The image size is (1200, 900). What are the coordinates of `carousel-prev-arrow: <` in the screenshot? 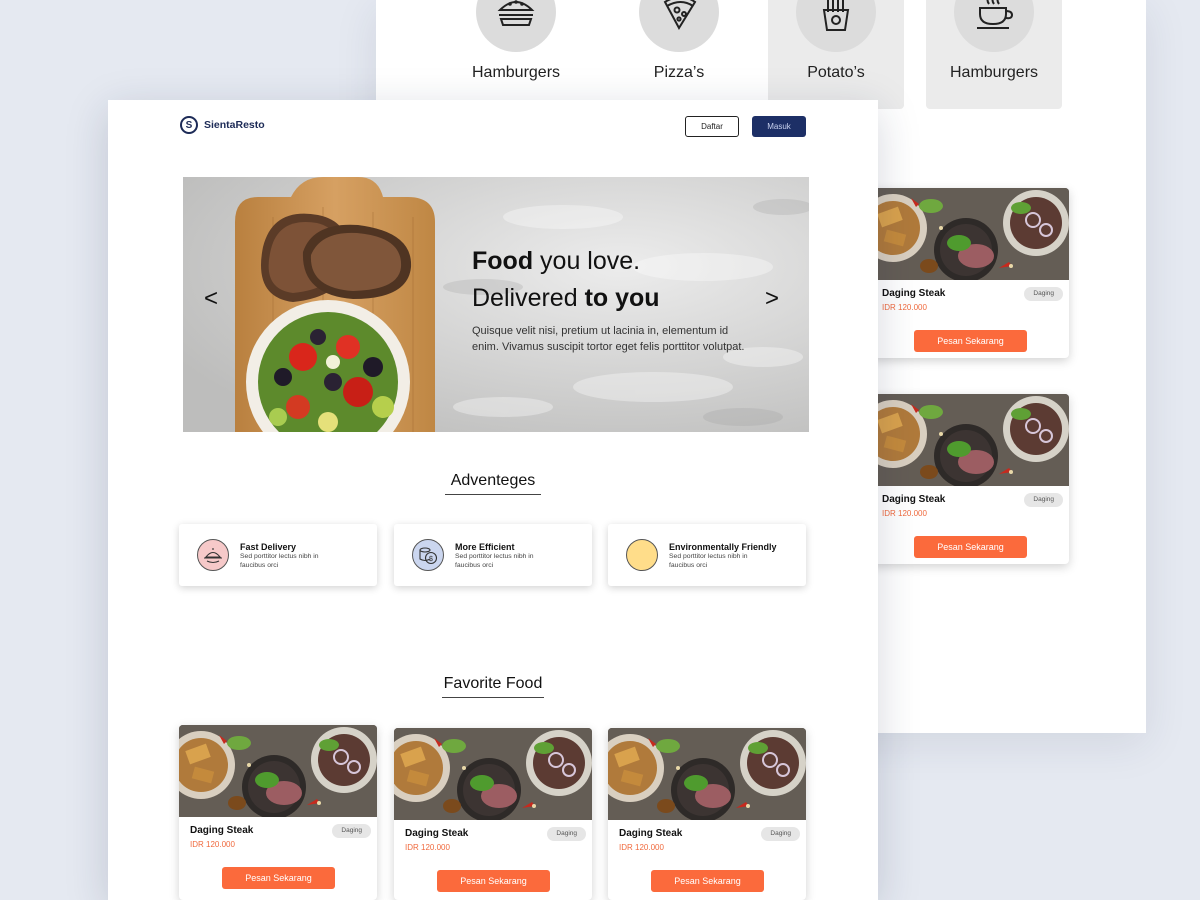 It's located at (211, 299).